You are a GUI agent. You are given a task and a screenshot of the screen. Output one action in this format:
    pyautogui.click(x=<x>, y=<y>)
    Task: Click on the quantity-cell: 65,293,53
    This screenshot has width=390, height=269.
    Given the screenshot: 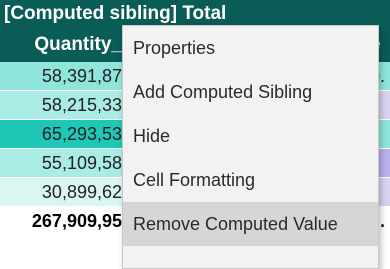 What is the action you would take?
    pyautogui.click(x=61, y=134)
    